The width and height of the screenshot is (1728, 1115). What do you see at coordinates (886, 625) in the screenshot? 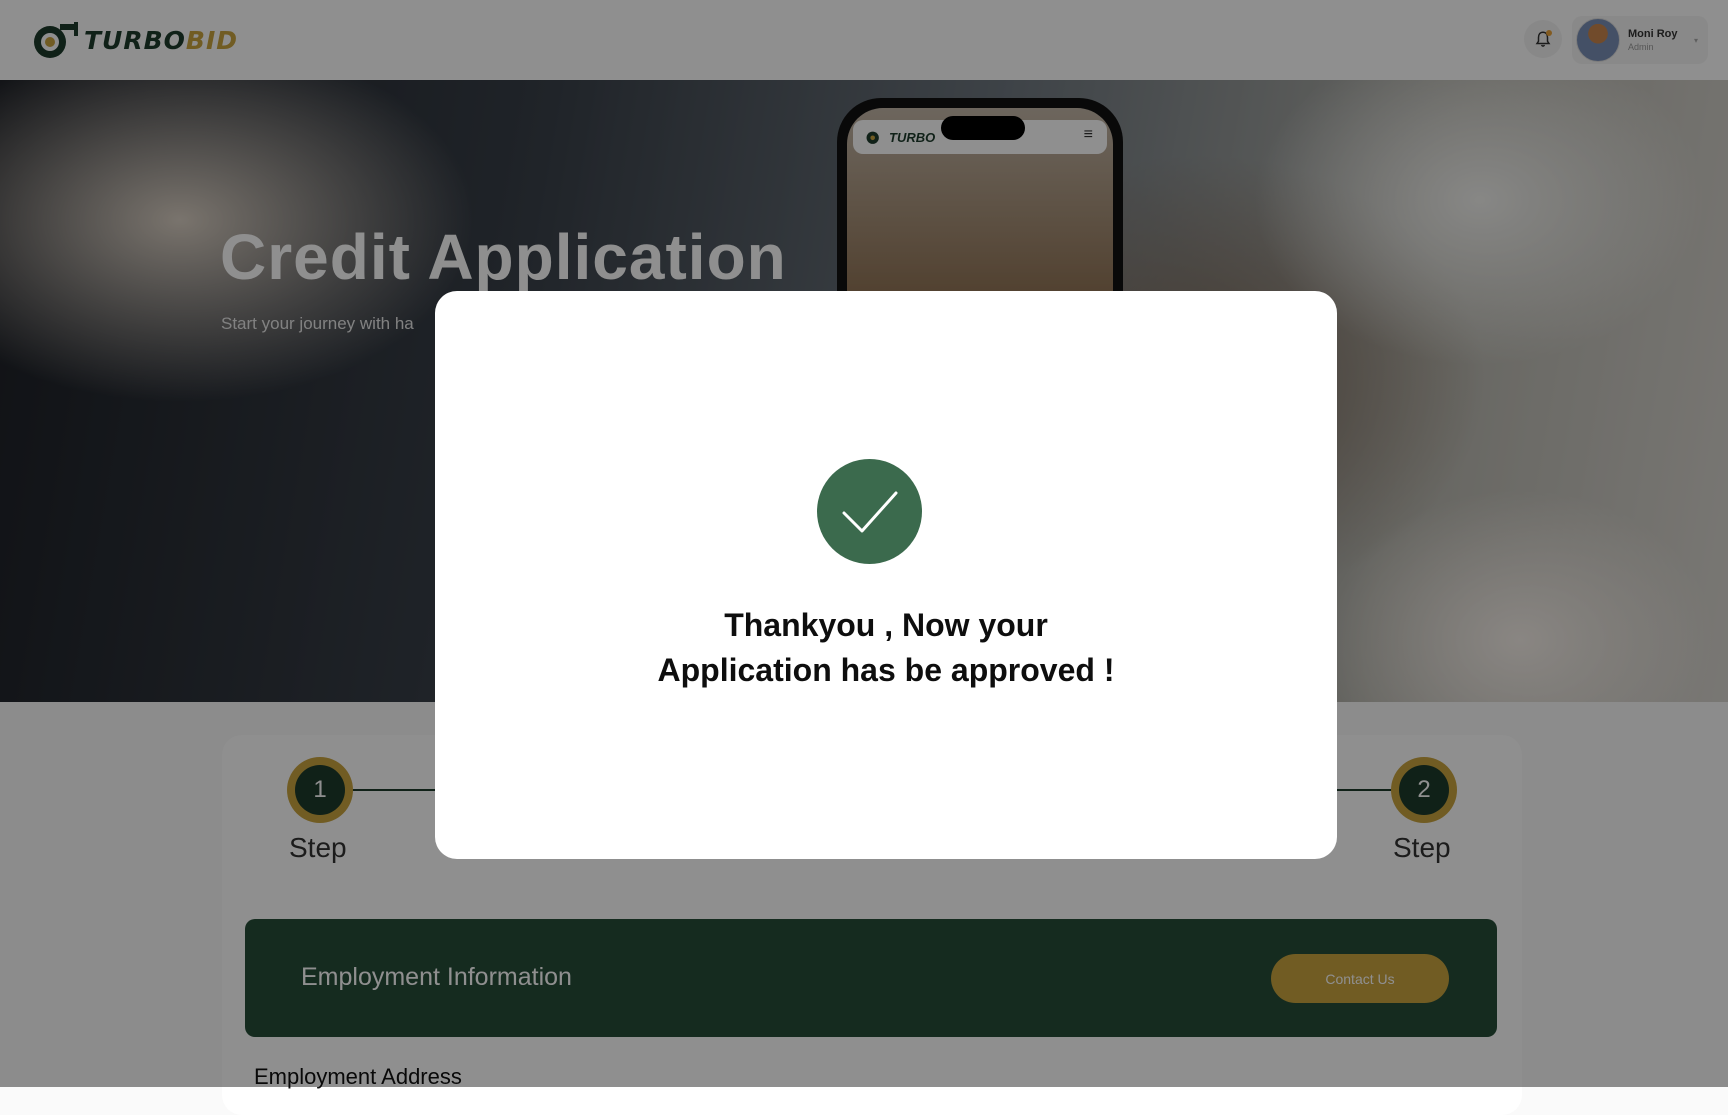
I see `success-message-line1: Thankyou , Now your` at bounding box center [886, 625].